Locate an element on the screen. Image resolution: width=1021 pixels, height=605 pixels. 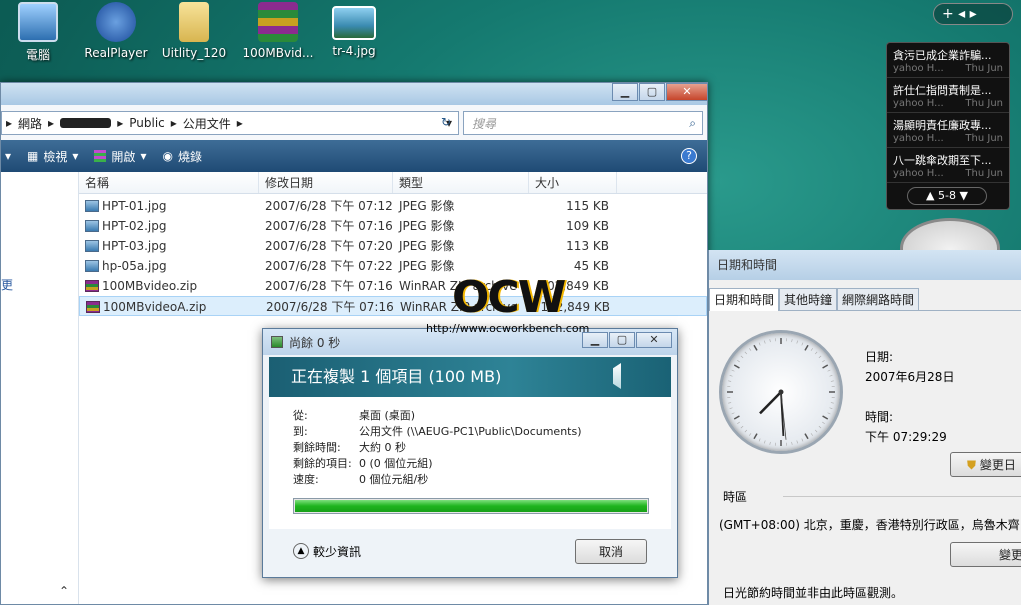
file-name: 100MBvideoA.zip is located at coordinates (170, 306).